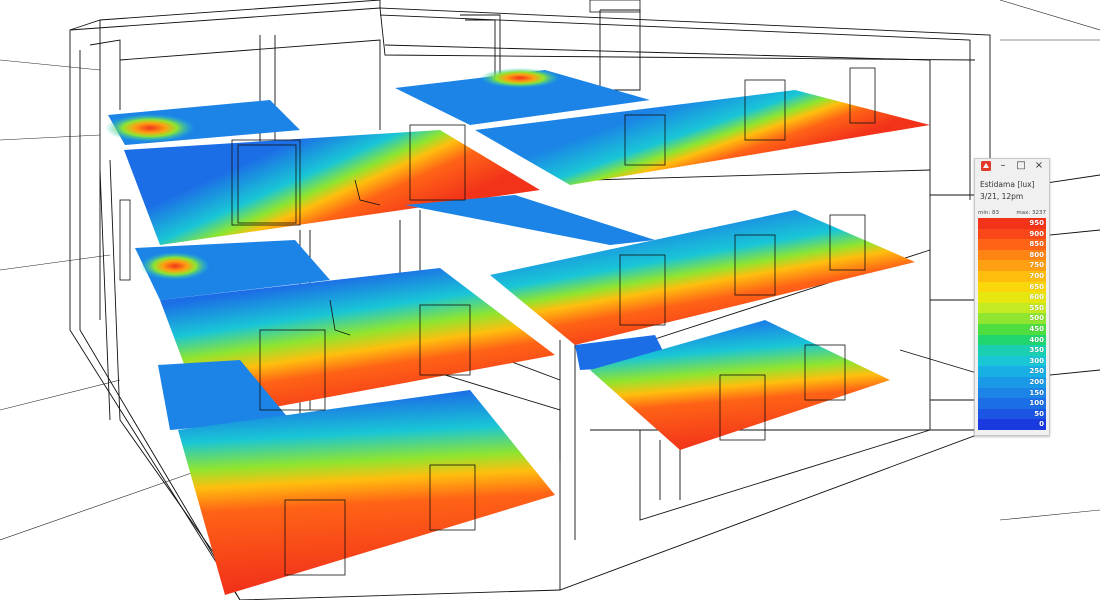  What do you see at coordinates (1012, 266) in the screenshot?
I see `scale-band: 750` at bounding box center [1012, 266].